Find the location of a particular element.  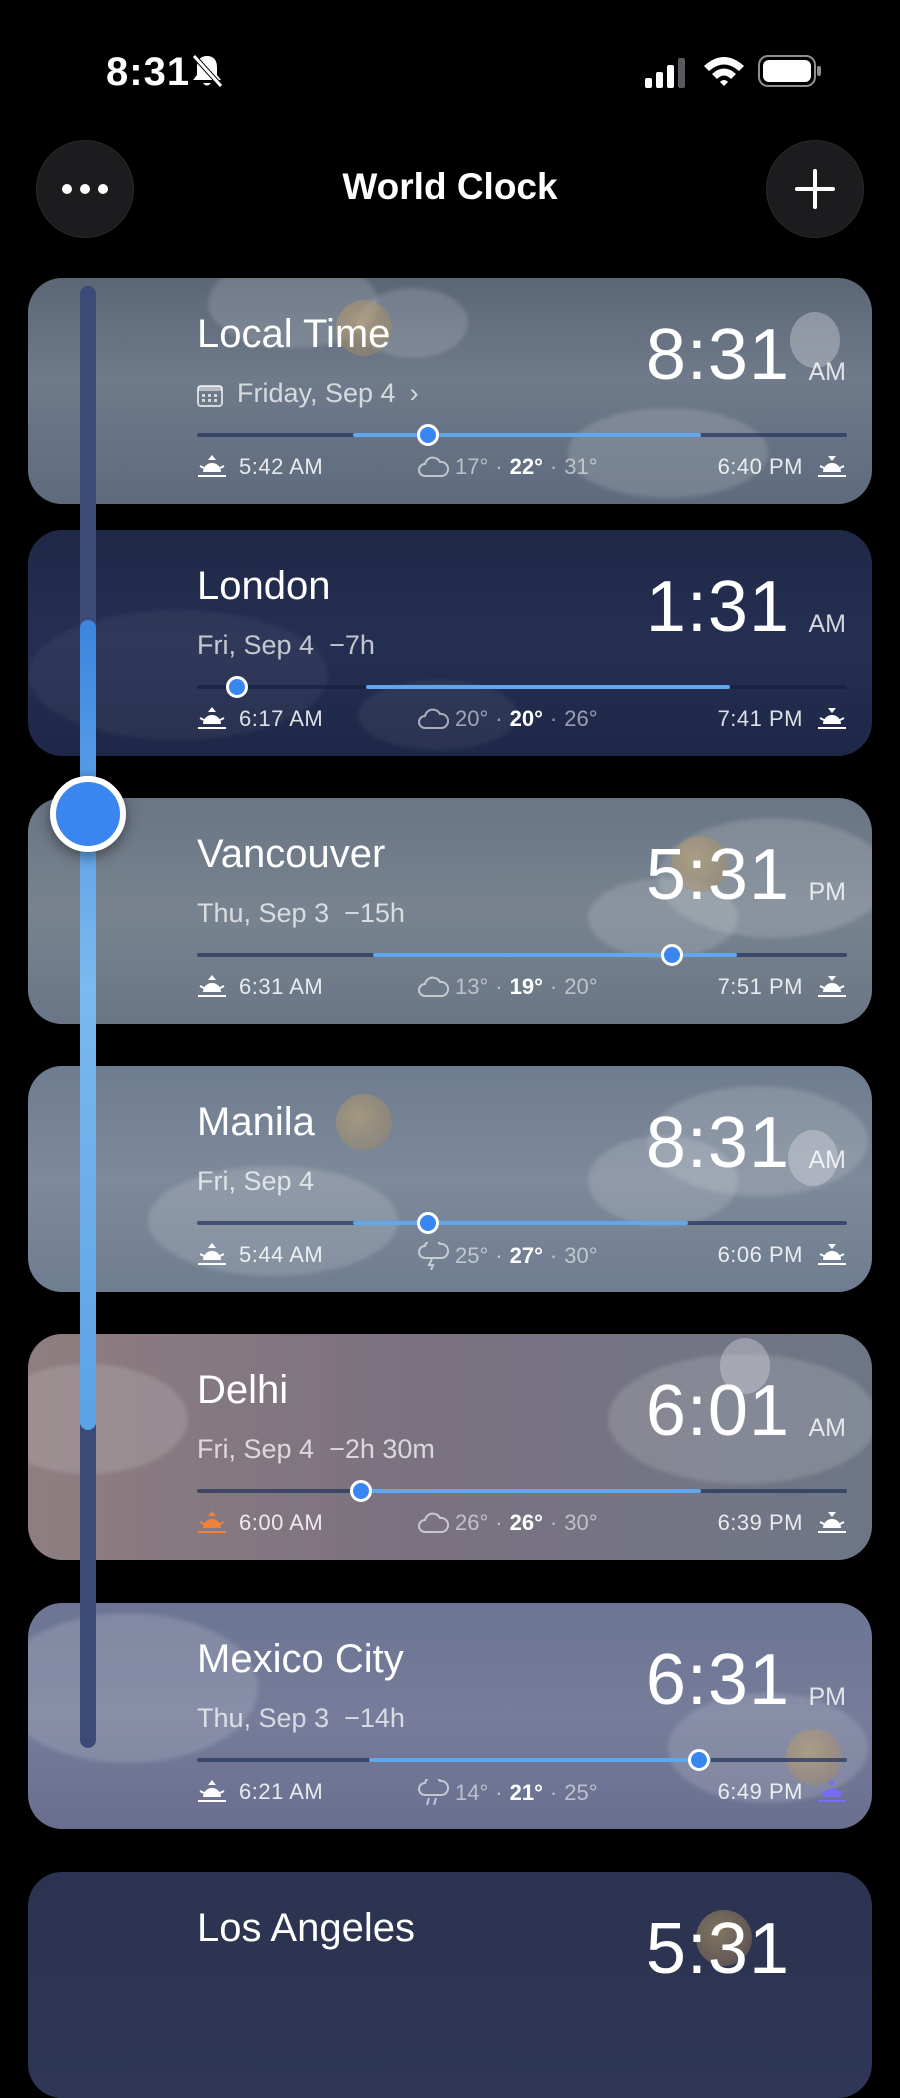

nav-header: World Clock is located at coordinates (450, 190).